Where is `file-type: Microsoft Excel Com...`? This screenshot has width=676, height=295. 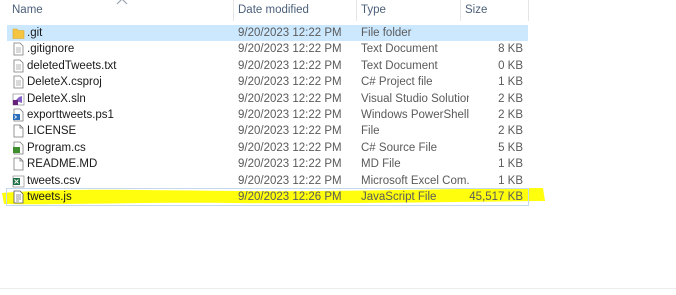 file-type: Microsoft Excel Com... is located at coordinates (415, 180).